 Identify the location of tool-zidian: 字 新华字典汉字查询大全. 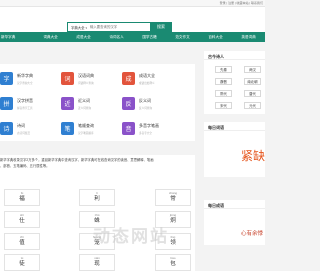
(30, 82).